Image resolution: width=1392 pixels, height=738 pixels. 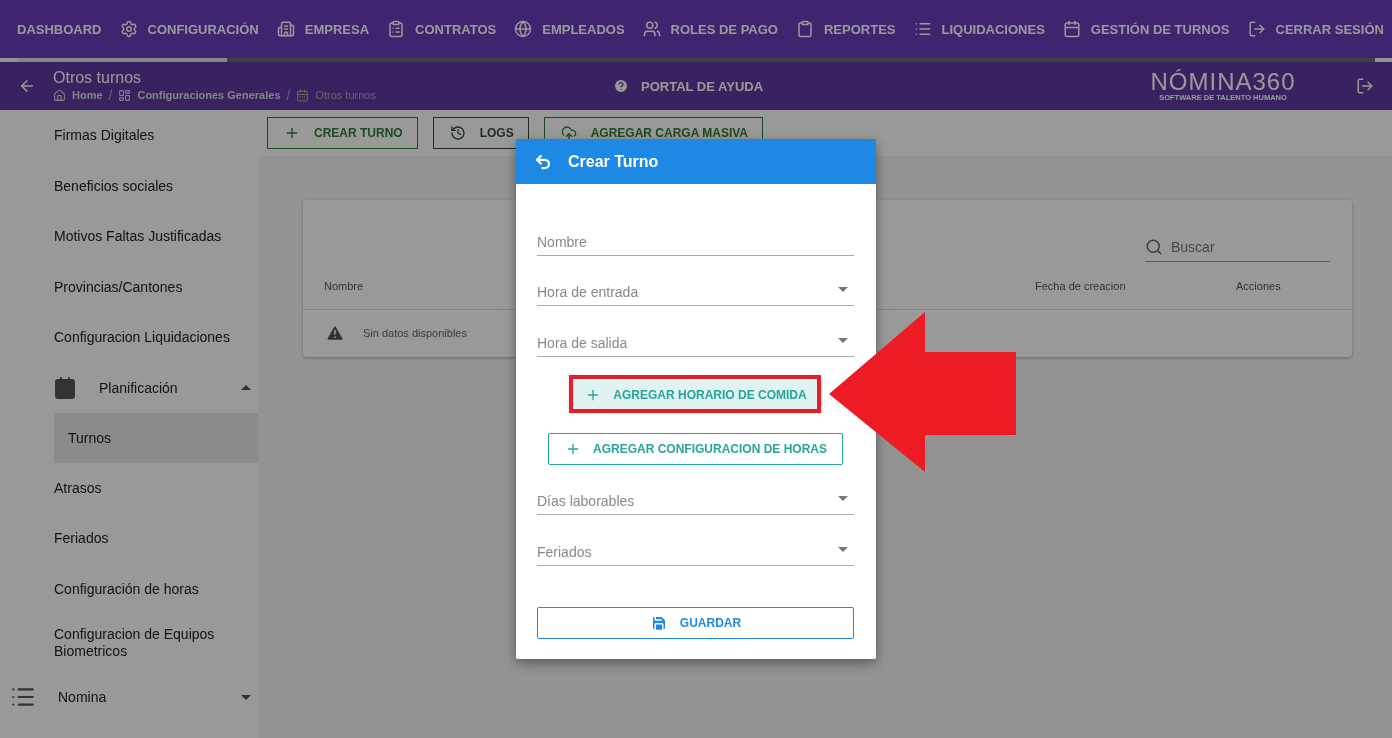 I want to click on sidebar-item: Turnos, so click(x=156, y=437).